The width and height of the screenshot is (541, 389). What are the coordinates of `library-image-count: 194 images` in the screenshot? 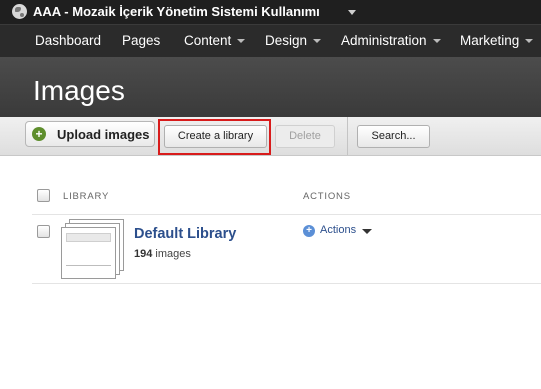 It's located at (162, 254).